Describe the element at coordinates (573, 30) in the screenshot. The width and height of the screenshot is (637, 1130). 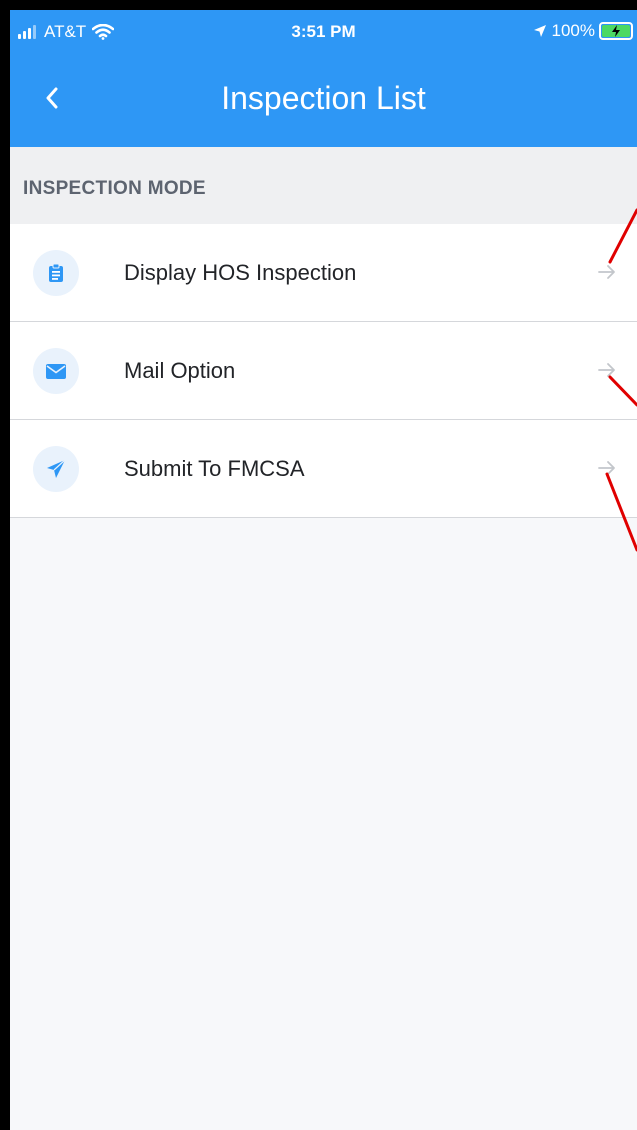
I see `battery-percent: 100%` at that location.